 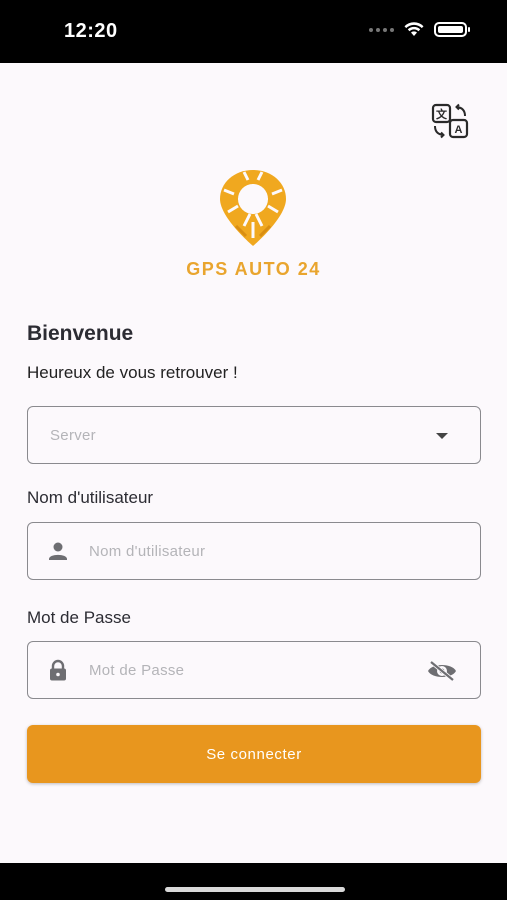 What do you see at coordinates (253, 31) in the screenshot?
I see `status-bar: 12:20` at bounding box center [253, 31].